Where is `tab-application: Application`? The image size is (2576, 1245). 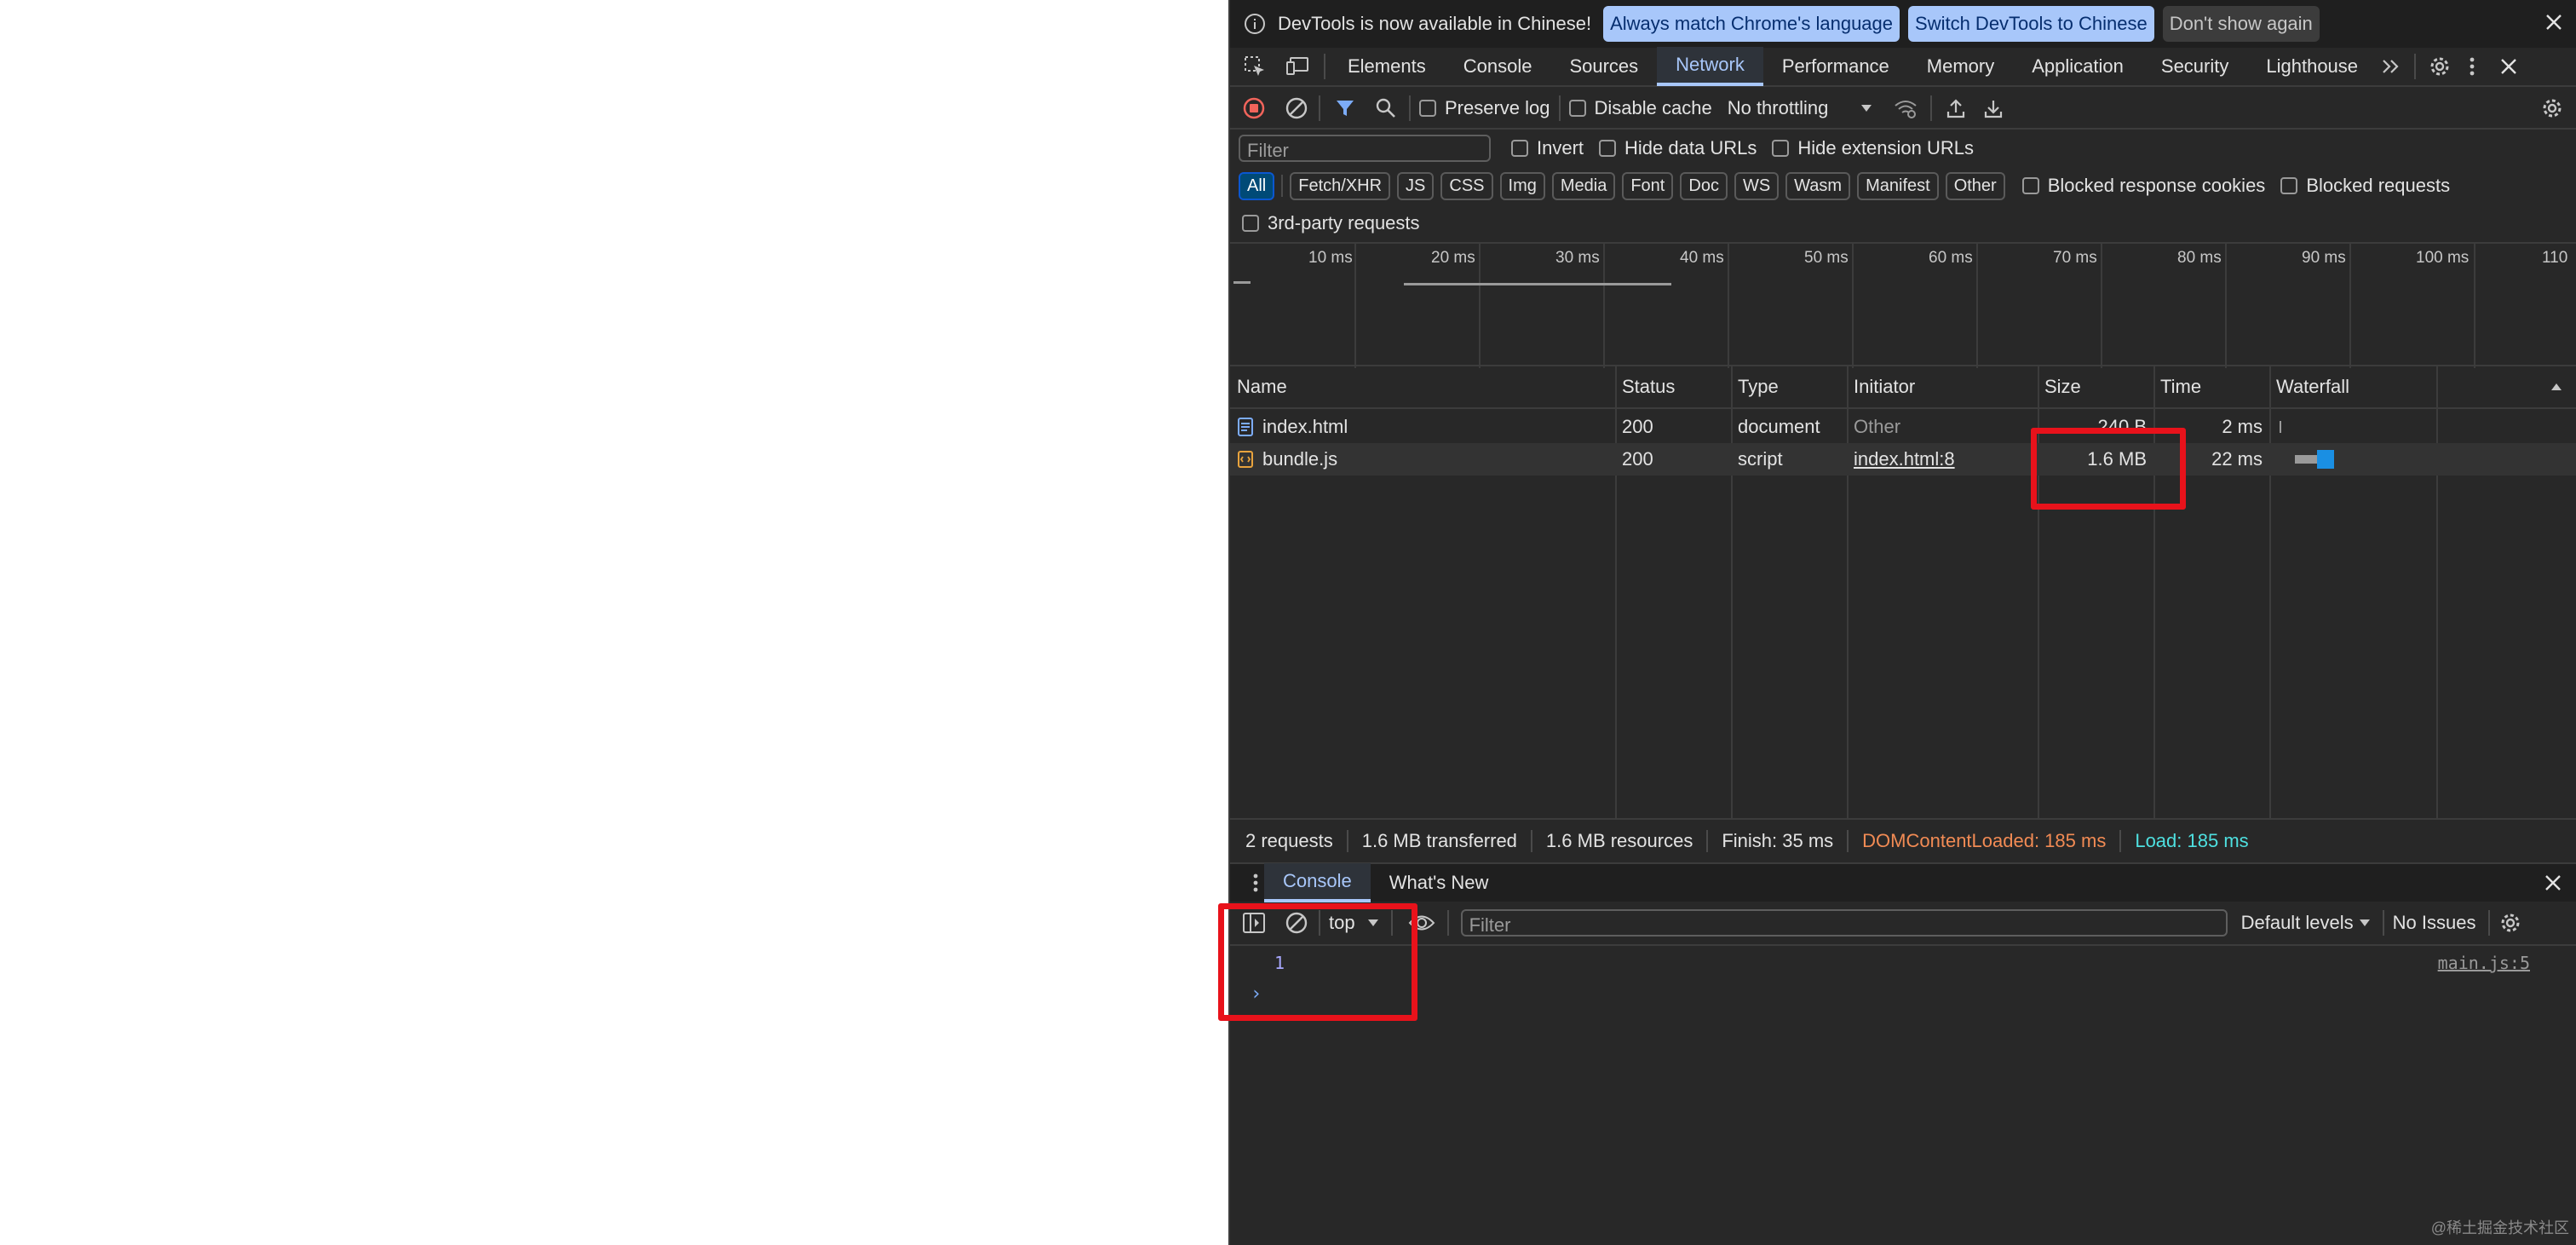
tab-application: Application is located at coordinates (2077, 66).